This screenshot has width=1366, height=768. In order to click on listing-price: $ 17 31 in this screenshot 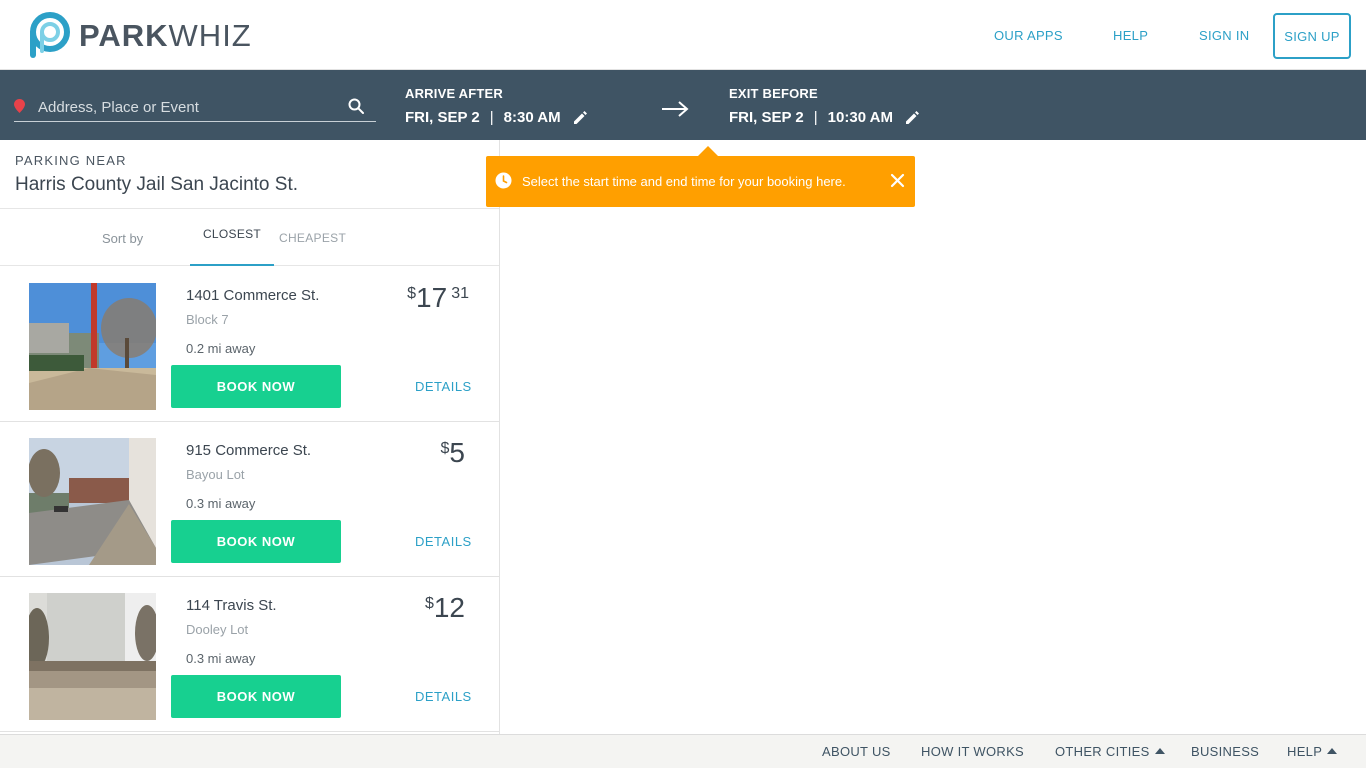, I will do `click(438, 298)`.